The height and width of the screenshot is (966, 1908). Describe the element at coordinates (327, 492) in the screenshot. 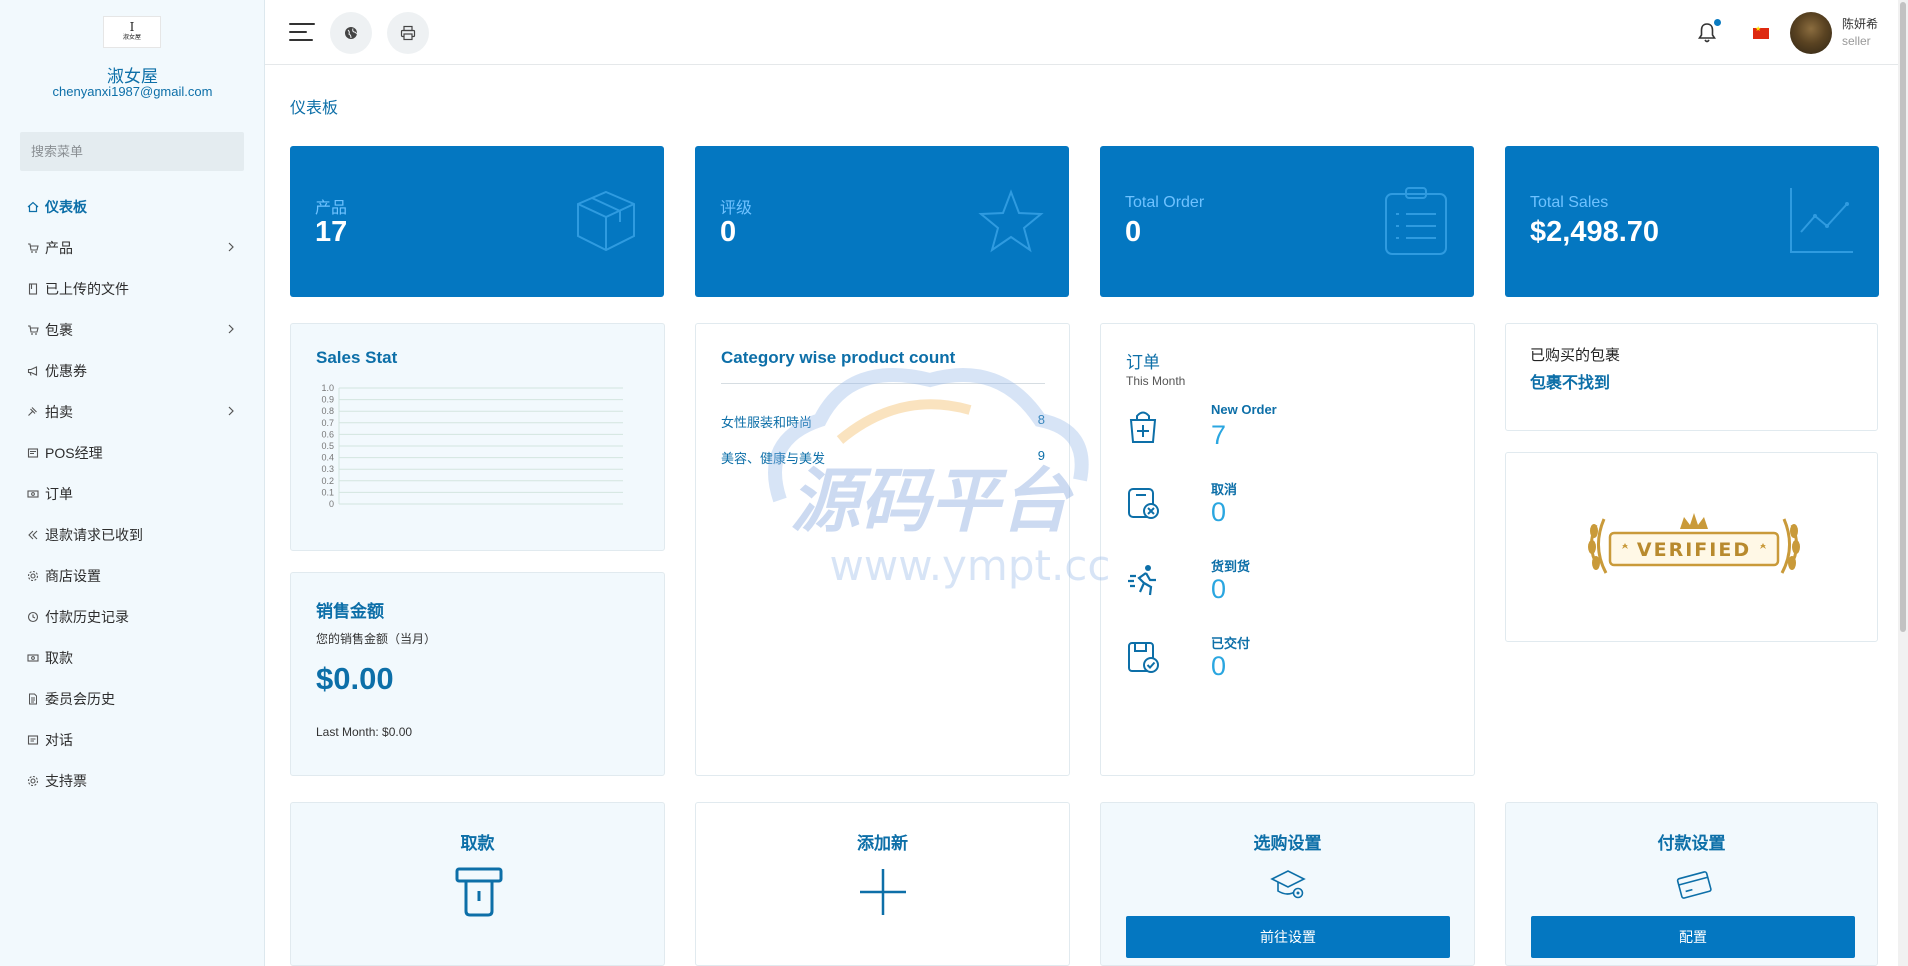

I see `chart-y-tick-label: 0.1` at that location.